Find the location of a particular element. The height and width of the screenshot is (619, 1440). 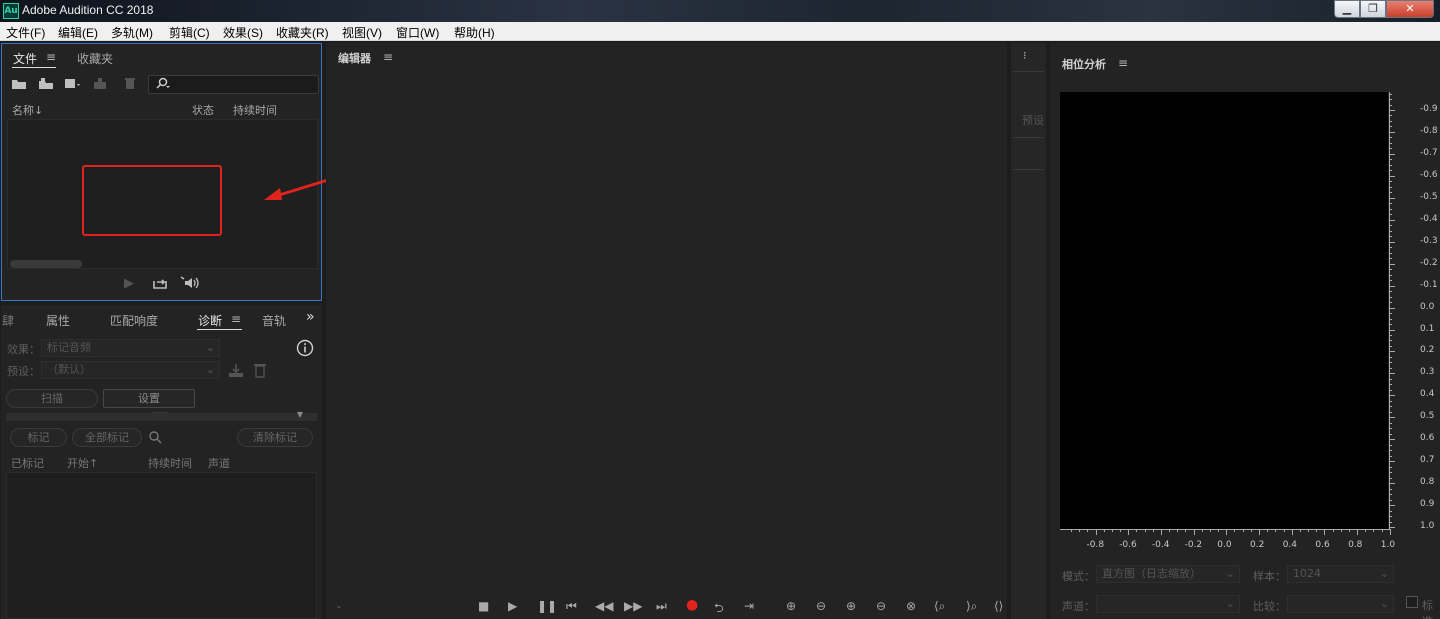

diagnostics-menu-icon: ≡ is located at coordinates (236, 319).